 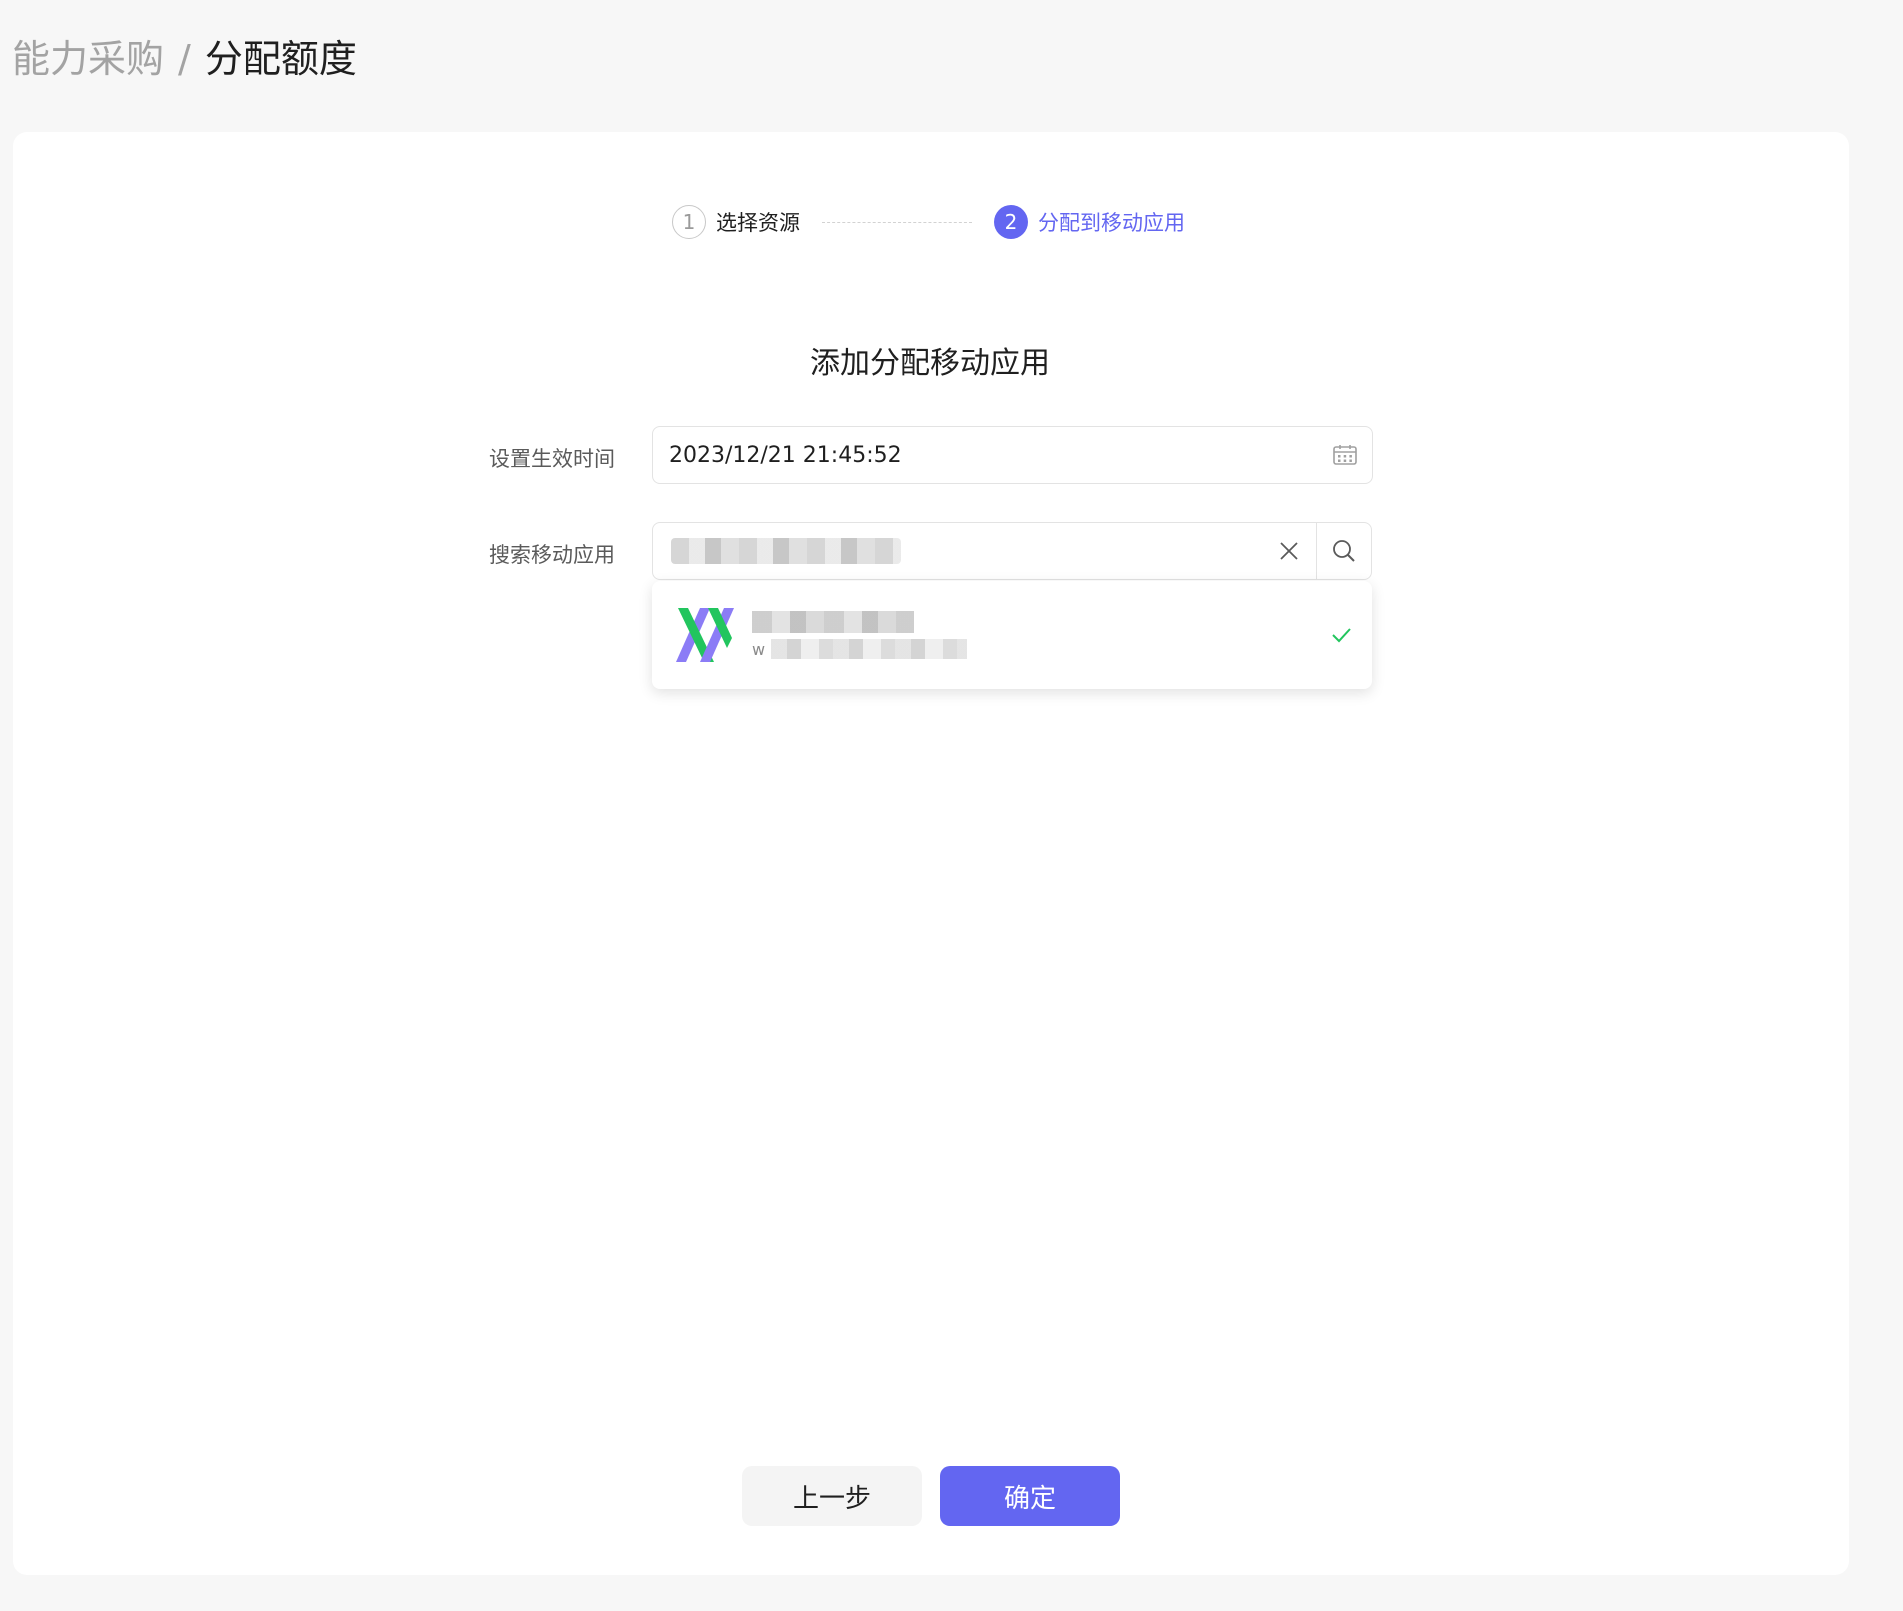 I want to click on app-logo, so click(x=705, y=635).